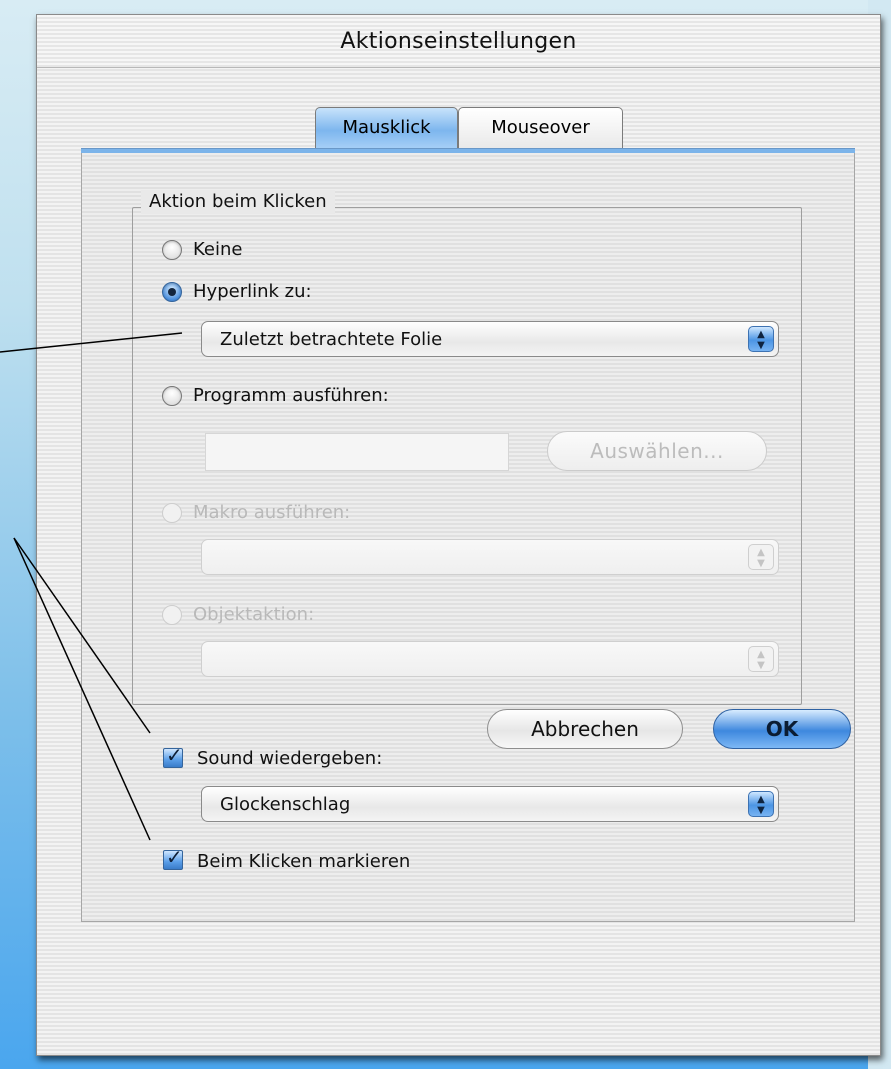 The width and height of the screenshot is (891, 1069). What do you see at coordinates (290, 758) in the screenshot?
I see `sound-checkbox-label: Sound wiedergeben:` at bounding box center [290, 758].